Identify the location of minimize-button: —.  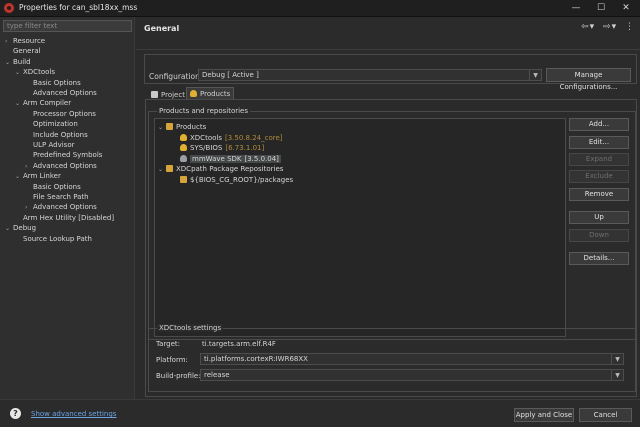
(576, 8).